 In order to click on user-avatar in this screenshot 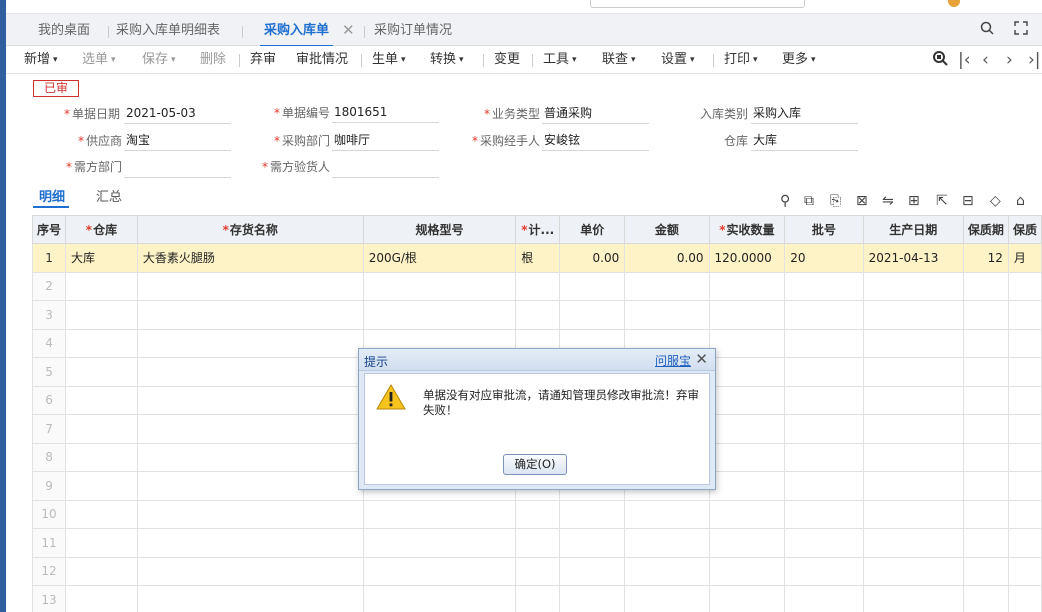, I will do `click(954, 3)`.